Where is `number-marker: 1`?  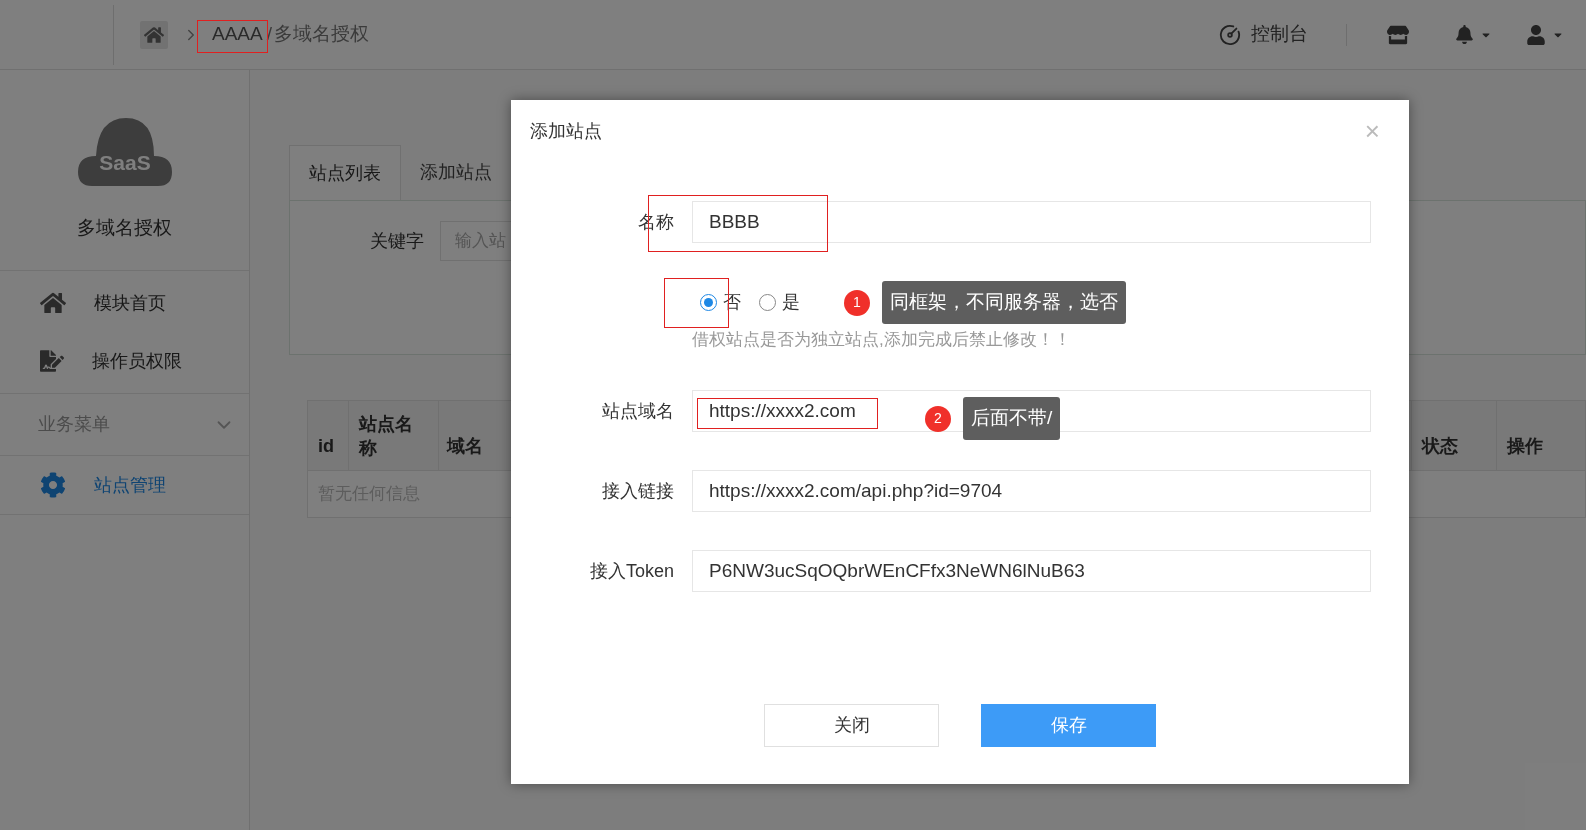
number-marker: 1 is located at coordinates (857, 302).